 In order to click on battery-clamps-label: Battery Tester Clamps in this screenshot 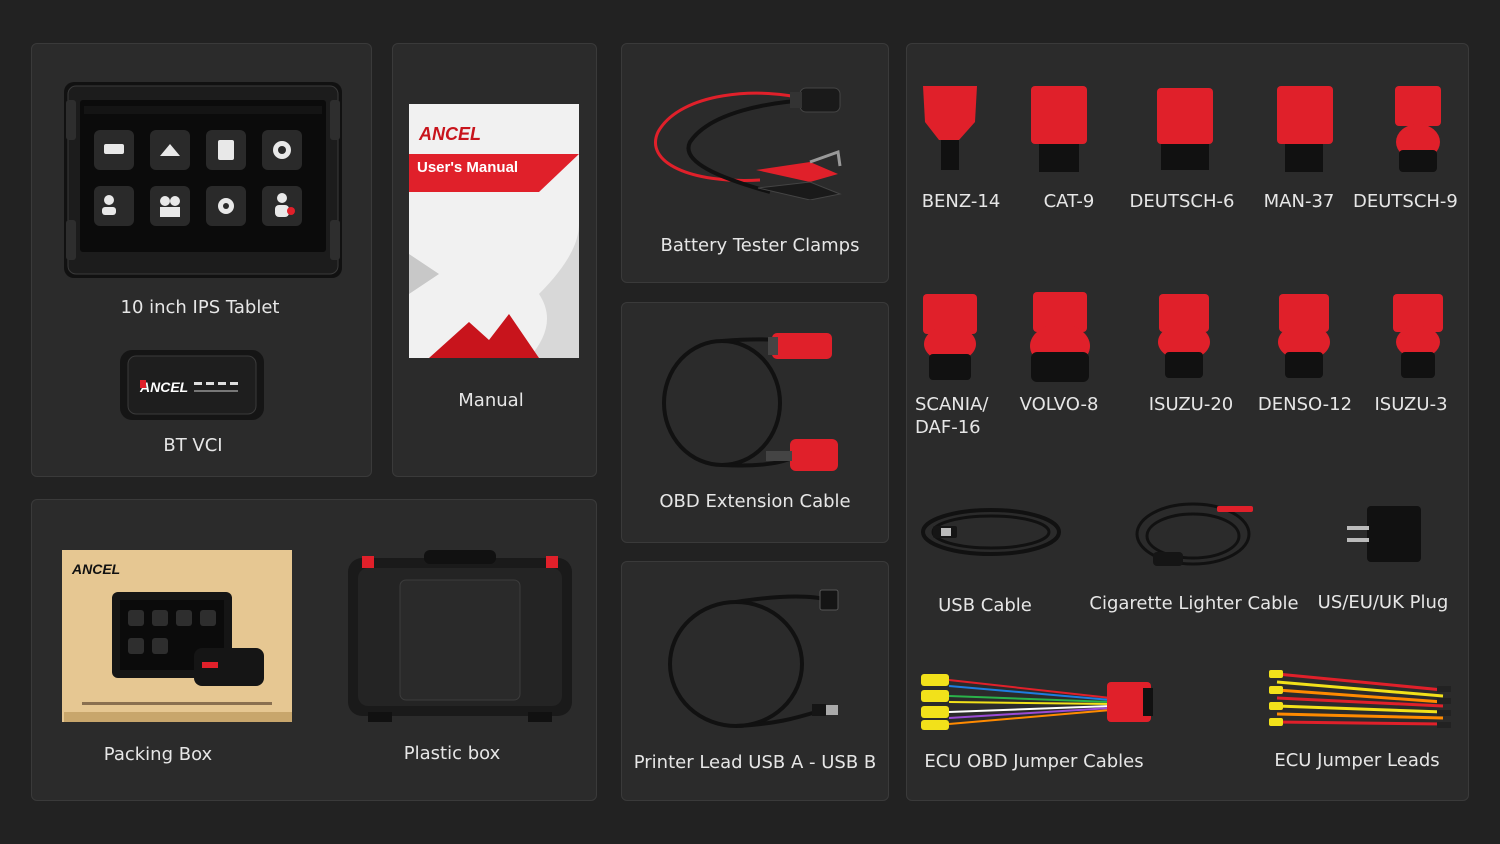, I will do `click(760, 245)`.